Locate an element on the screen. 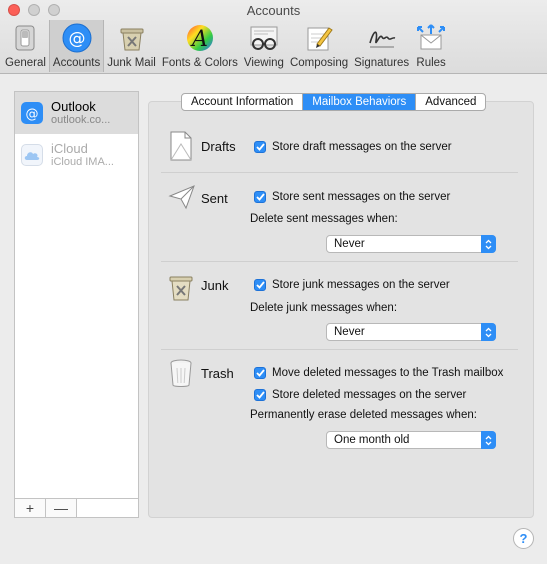  erase-deleted-popup: One month old is located at coordinates (411, 440).